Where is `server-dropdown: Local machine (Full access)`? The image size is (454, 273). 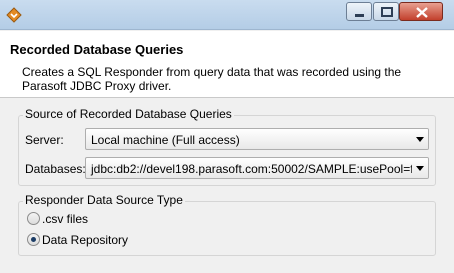 server-dropdown: Local machine (Full access) is located at coordinates (257, 139).